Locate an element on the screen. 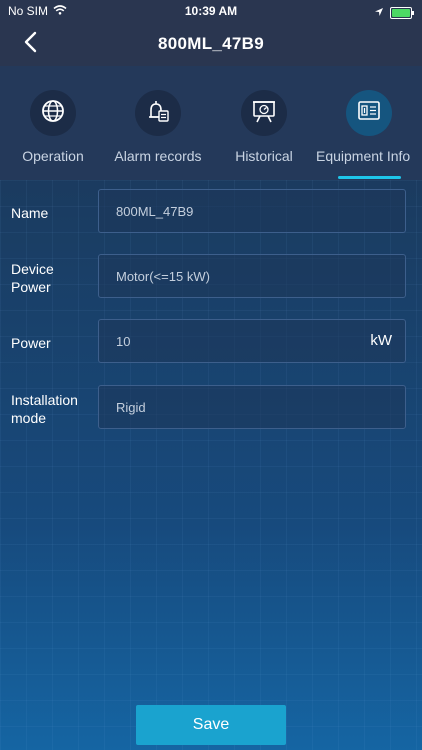  power-value: 10 is located at coordinates (123, 341).